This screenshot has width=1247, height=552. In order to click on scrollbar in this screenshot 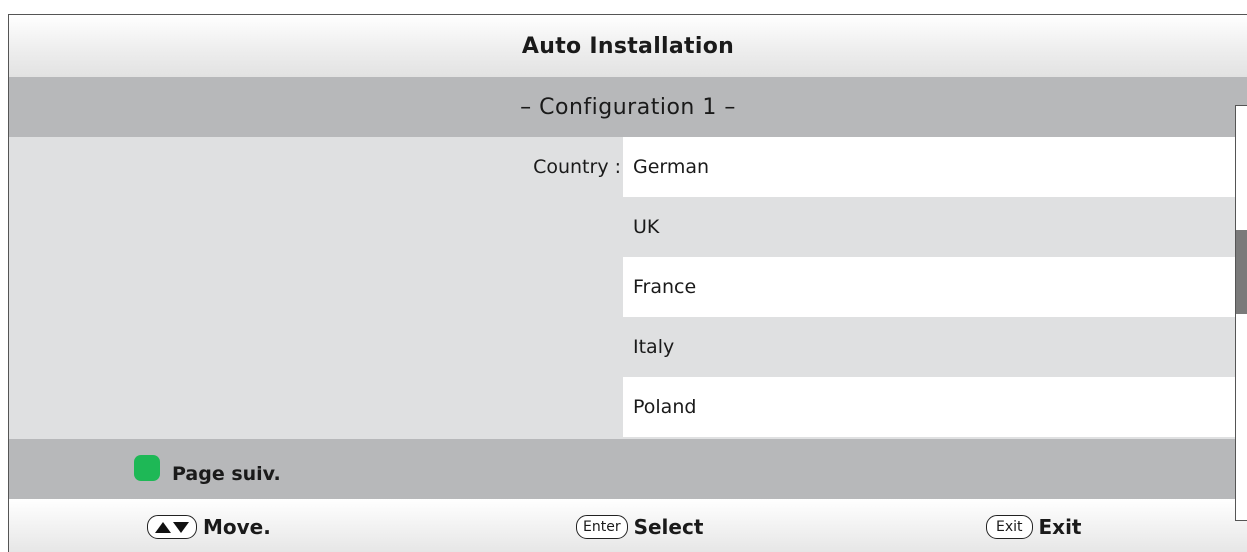, I will do `click(1241, 313)`.